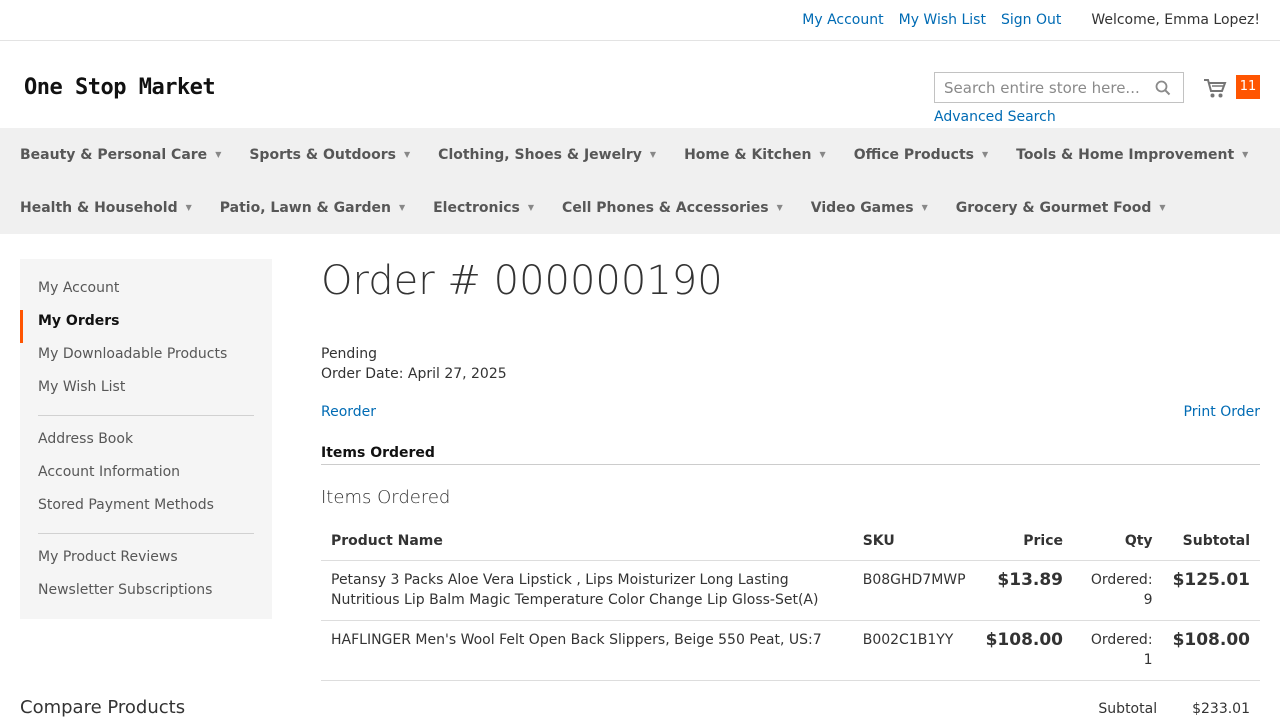 The height and width of the screenshot is (720, 1280). I want to click on nav-item-office: Office Products ▼, so click(921, 155).